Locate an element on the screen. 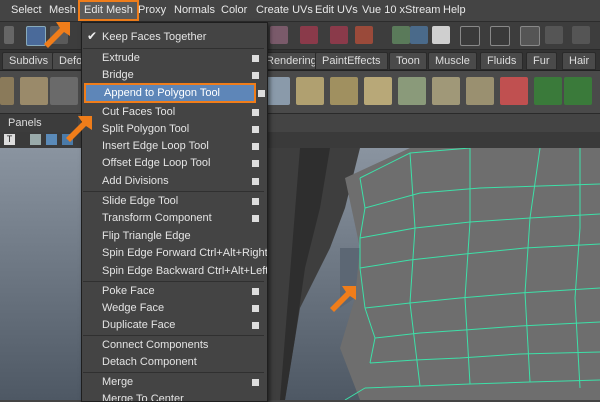 The image size is (600, 402). menu-item-spin-edge-backward: Spin Edge Backward Ctrl+Alt+Left is located at coordinates (175, 271).